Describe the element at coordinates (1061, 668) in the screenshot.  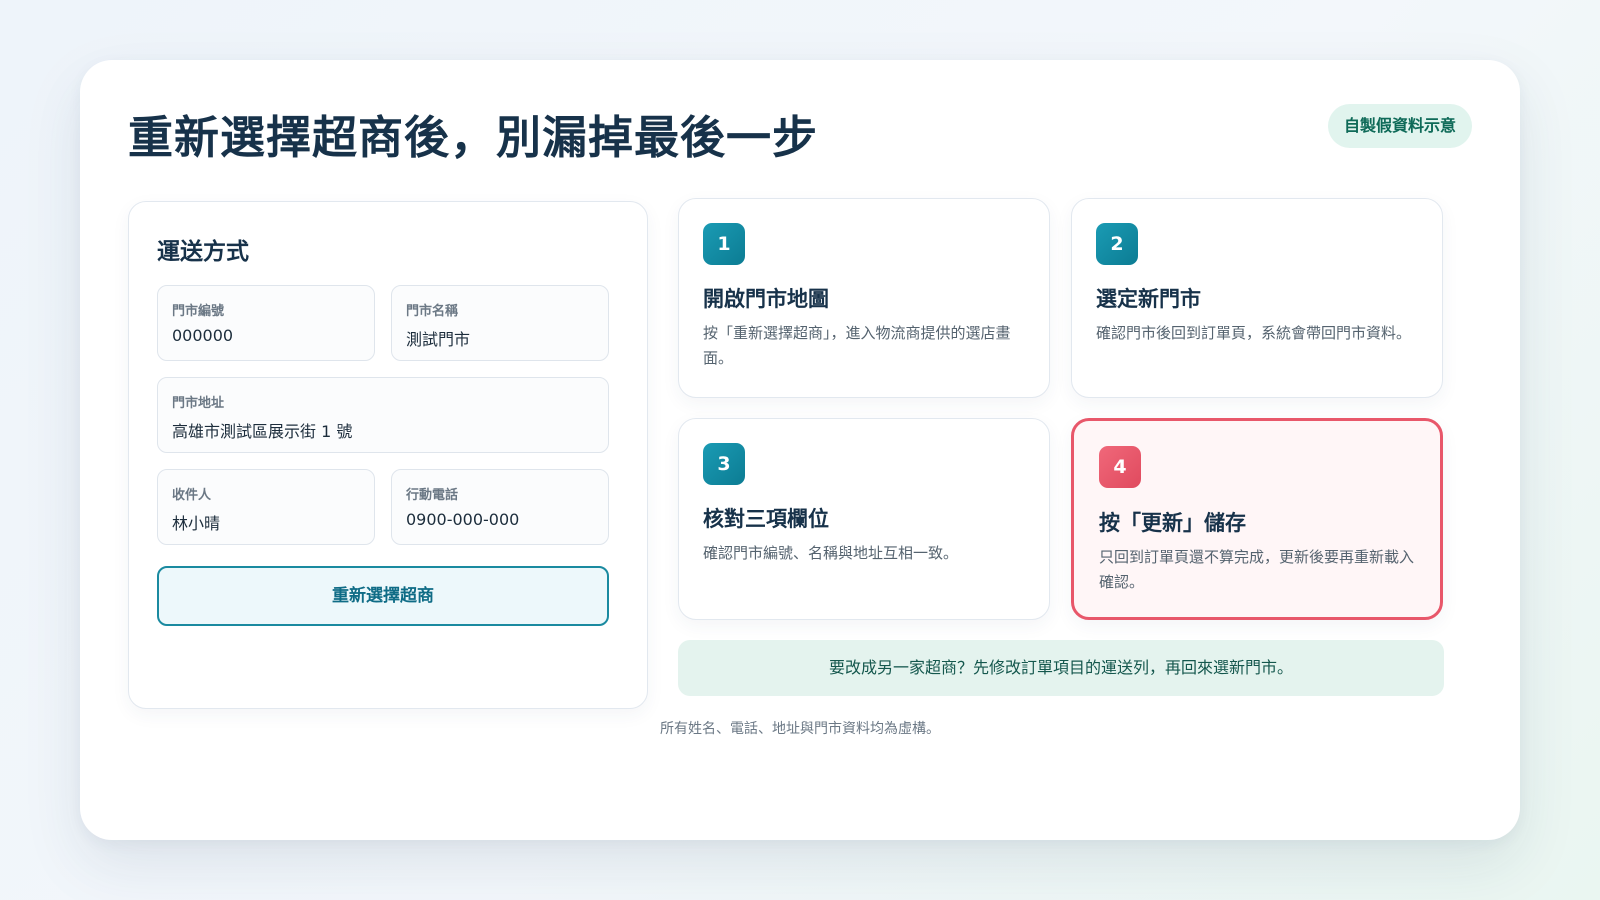
I see `change-store-tip-banner: 要改成另一家超商？先修改訂單項目的運送列，再回來選新門市。` at that location.